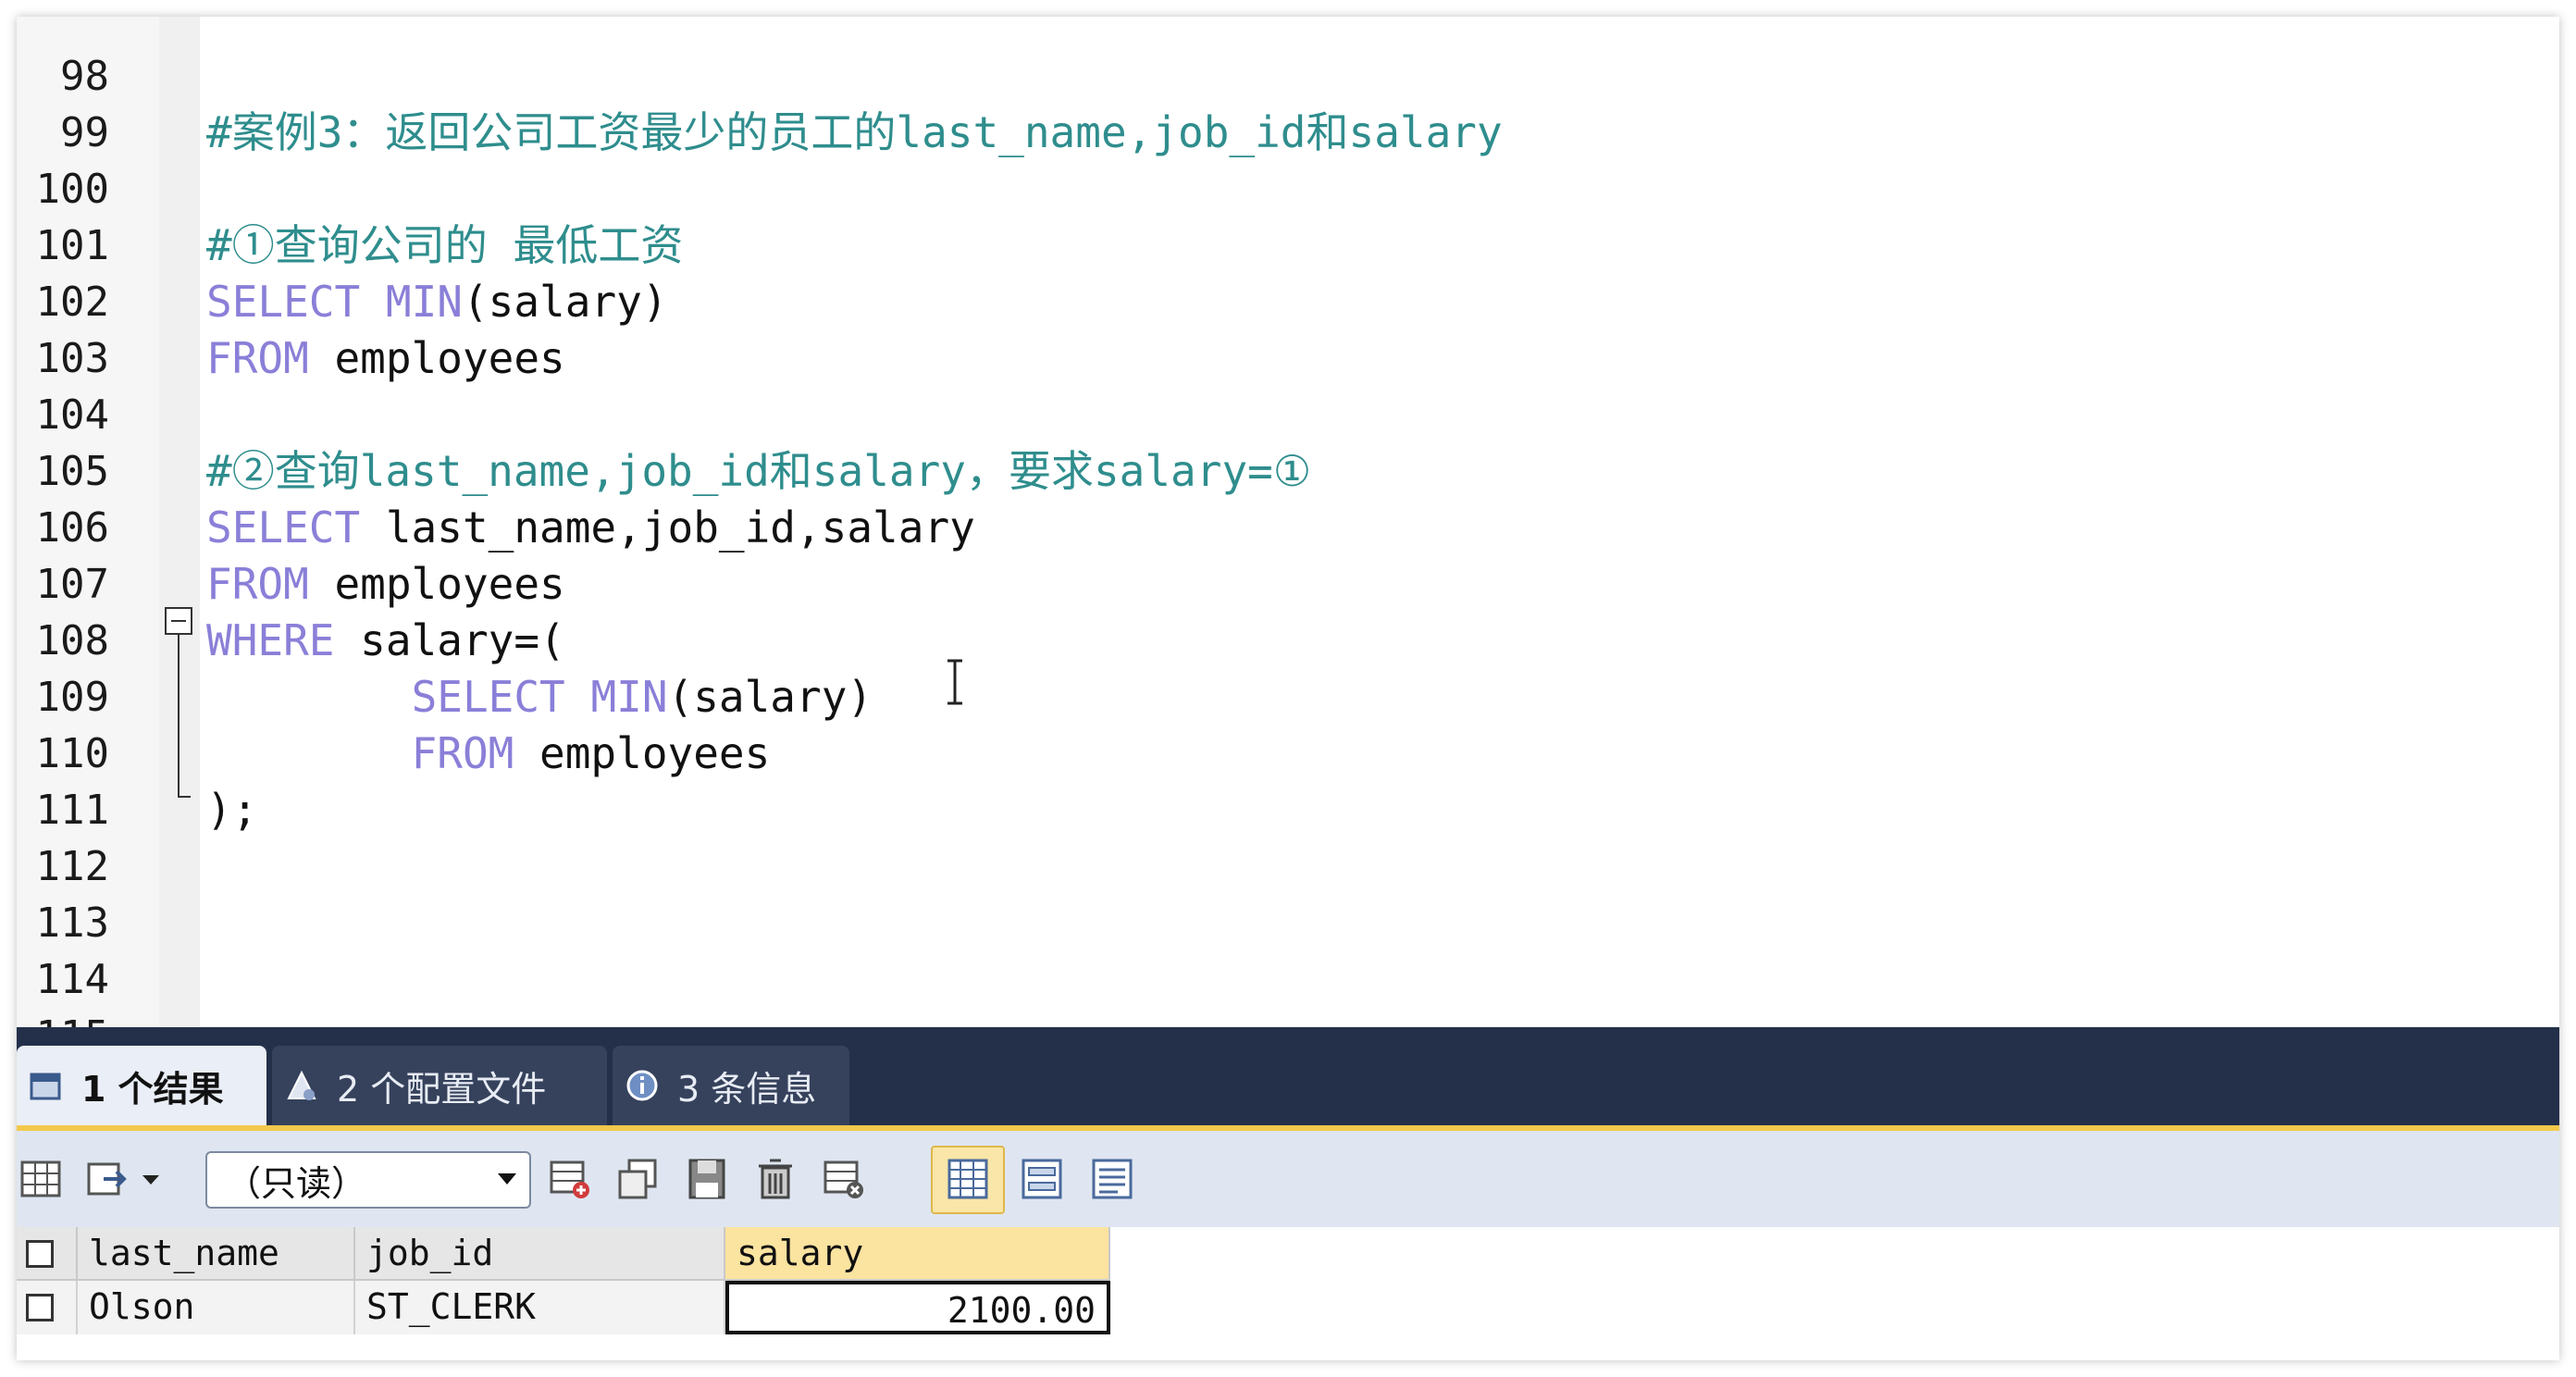  I want to click on tab-results-label: 1 个结果, so click(152, 1089).